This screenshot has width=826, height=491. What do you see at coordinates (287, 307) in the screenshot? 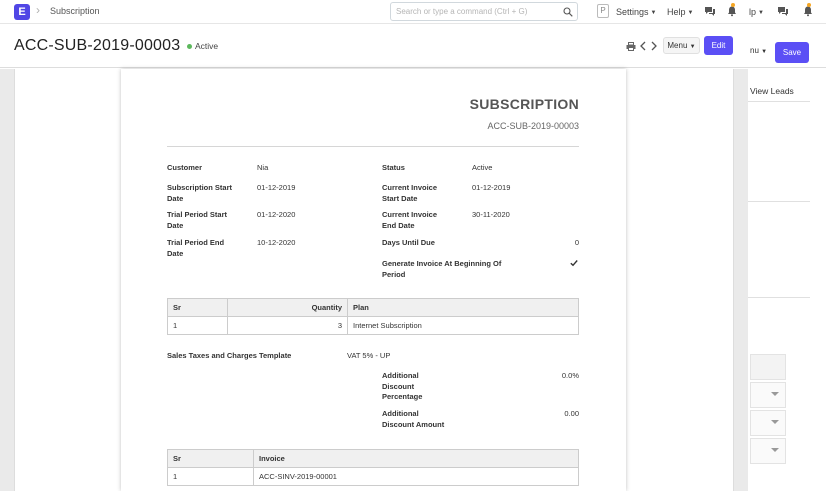
I see `col-quantity: Quantity` at bounding box center [287, 307].